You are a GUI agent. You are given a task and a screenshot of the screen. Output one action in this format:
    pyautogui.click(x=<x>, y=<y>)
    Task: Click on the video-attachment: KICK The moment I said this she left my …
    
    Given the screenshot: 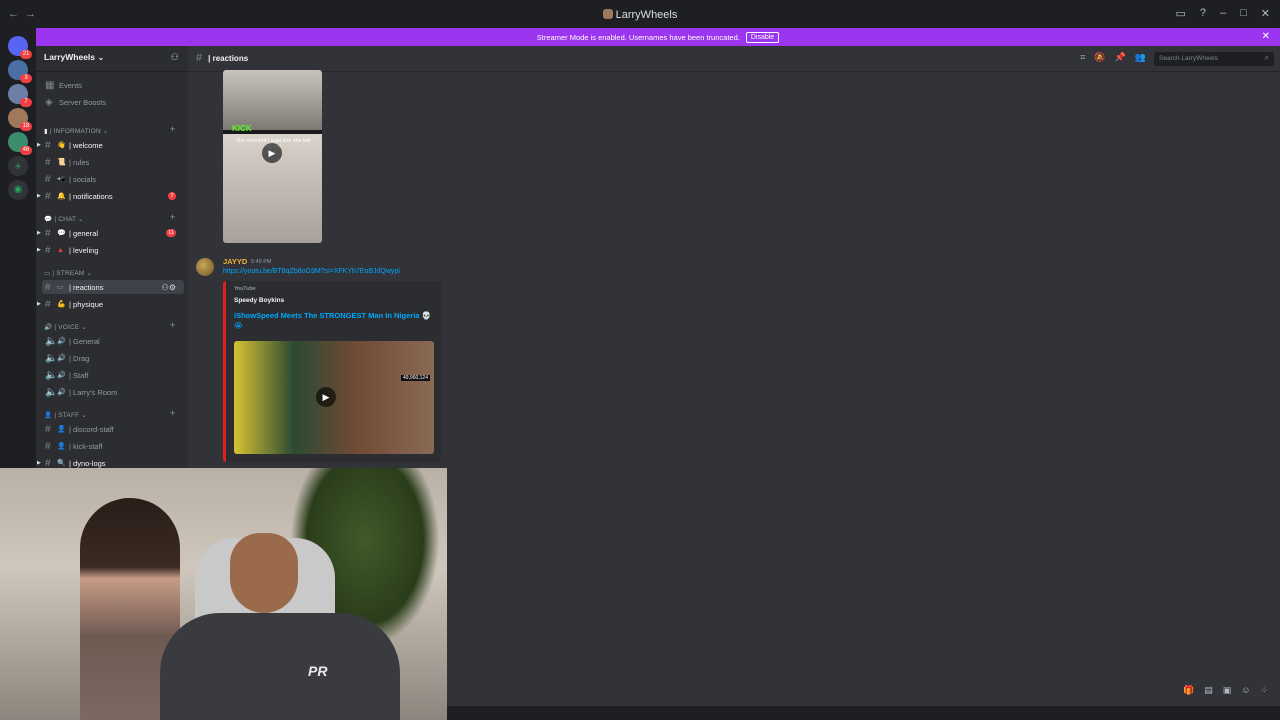 What is the action you would take?
    pyautogui.click(x=272, y=156)
    